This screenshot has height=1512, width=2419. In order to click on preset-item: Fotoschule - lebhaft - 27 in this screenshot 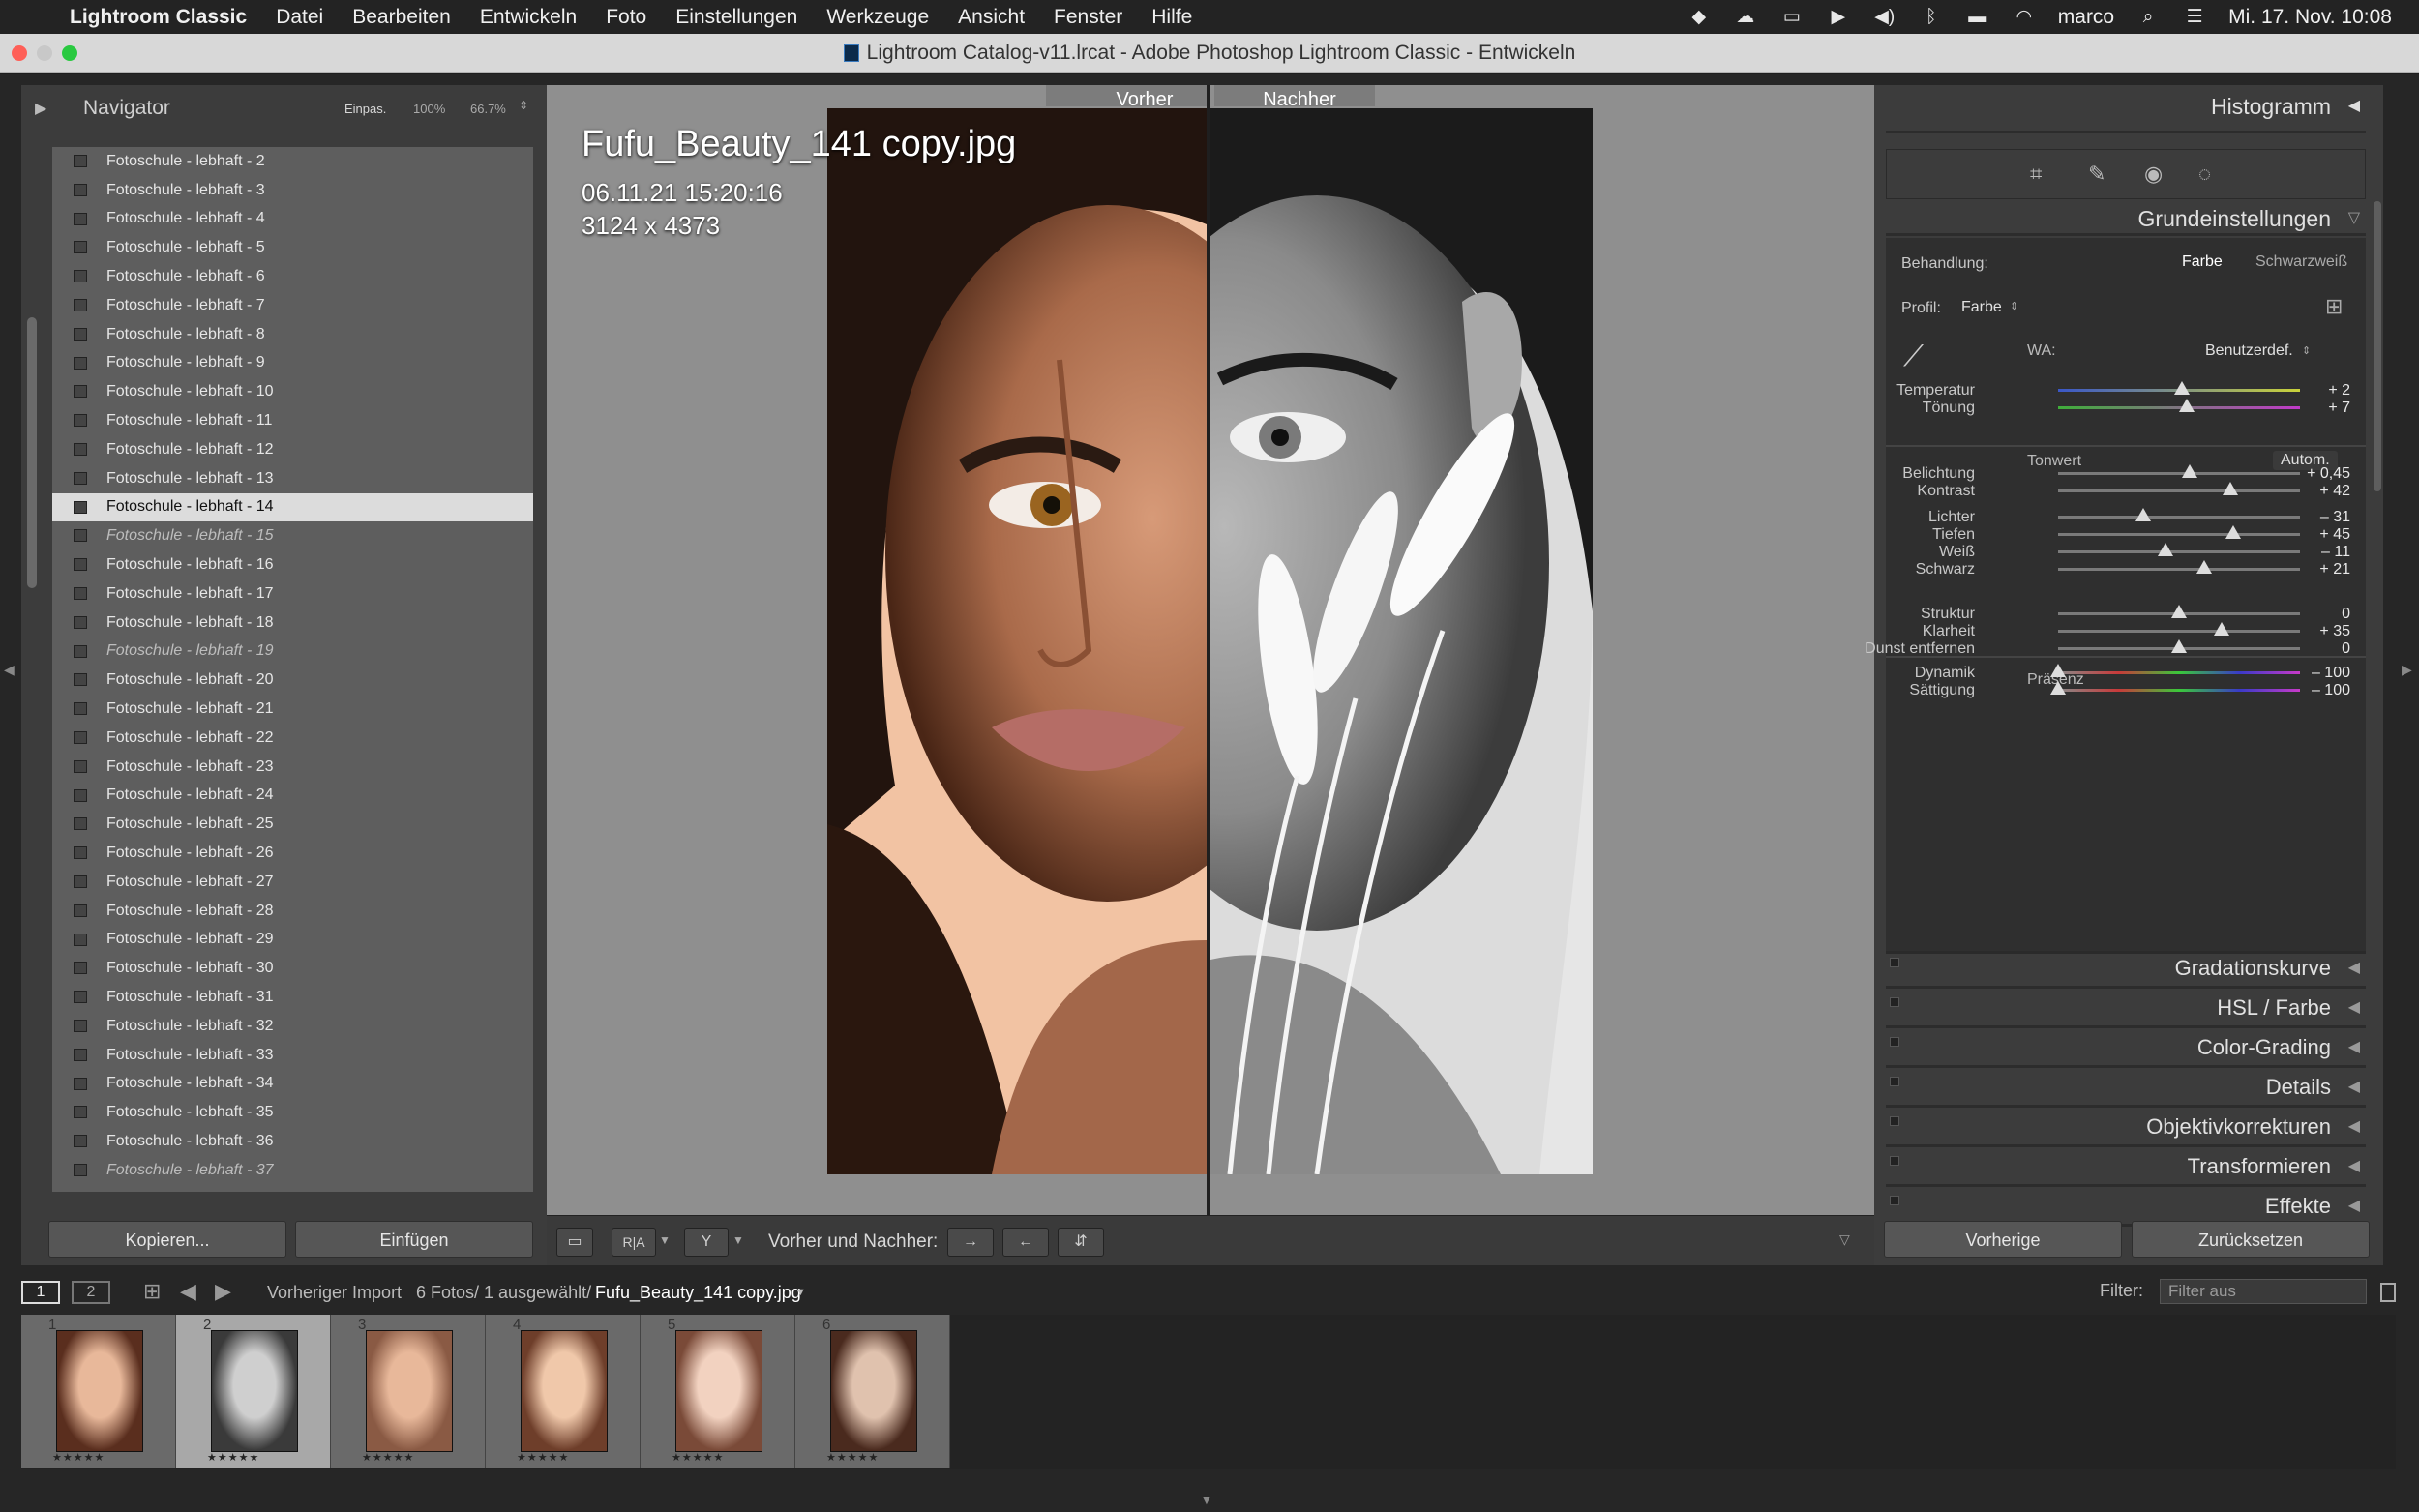, I will do `click(293, 883)`.